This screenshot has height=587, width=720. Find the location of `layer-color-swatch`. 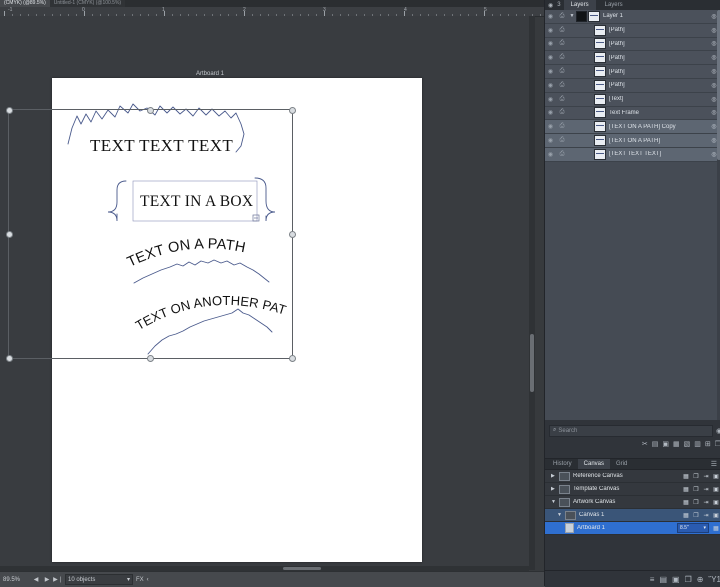

layer-color-swatch is located at coordinates (581, 16).